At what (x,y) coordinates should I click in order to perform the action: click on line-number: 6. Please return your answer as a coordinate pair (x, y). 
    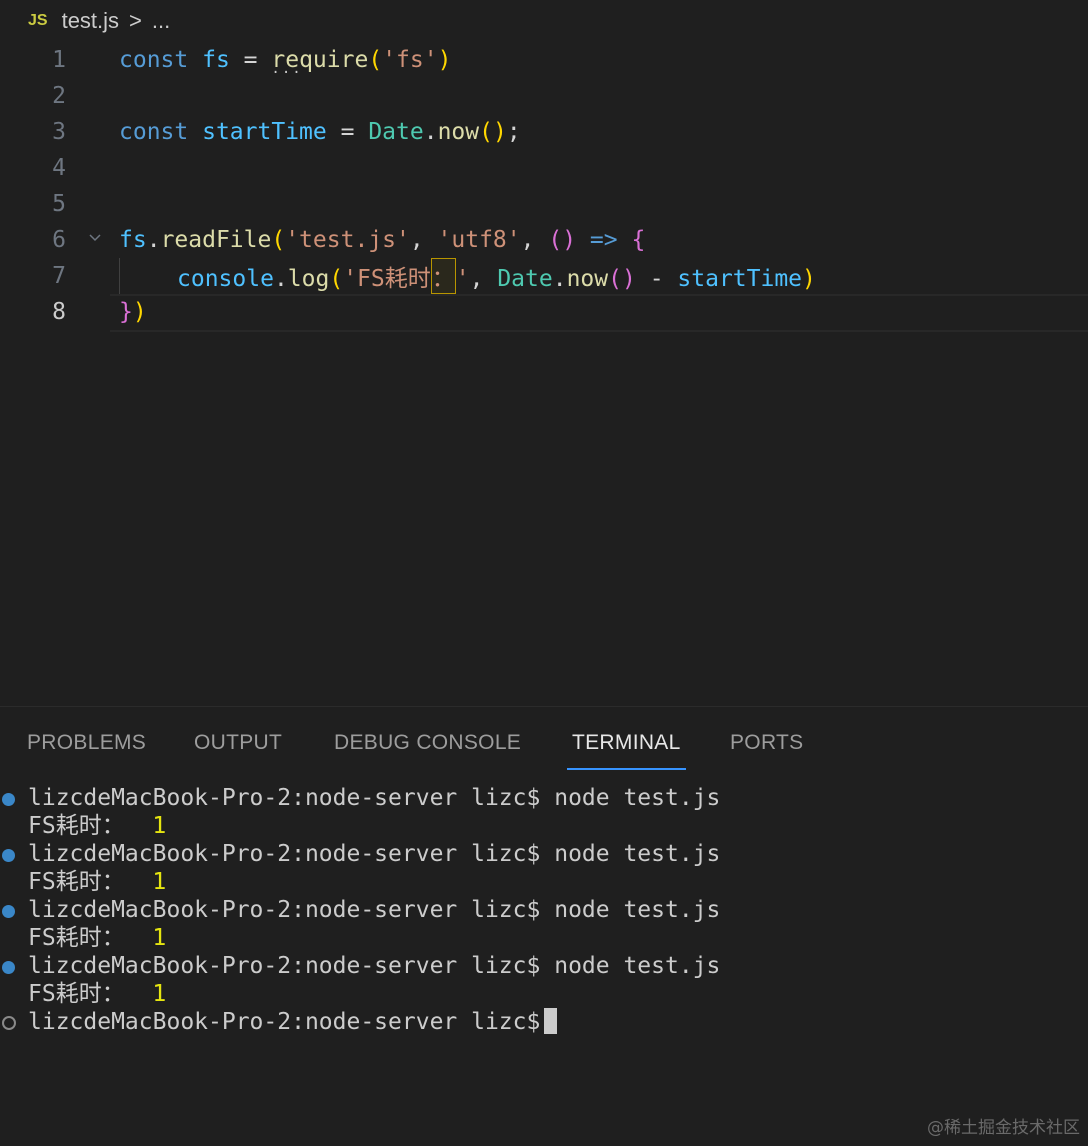
    Looking at the image, I should click on (59, 240).